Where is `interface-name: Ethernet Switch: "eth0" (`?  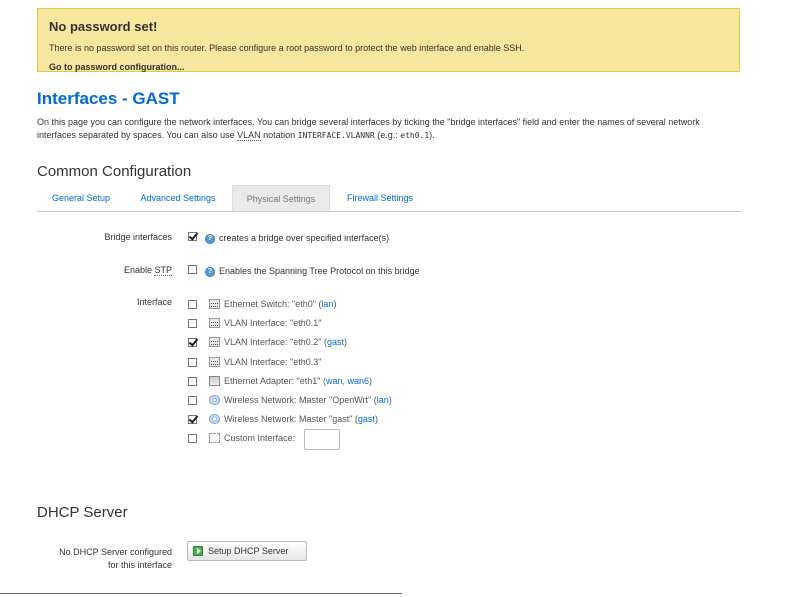
interface-name: Ethernet Switch: "eth0" ( is located at coordinates (273, 304).